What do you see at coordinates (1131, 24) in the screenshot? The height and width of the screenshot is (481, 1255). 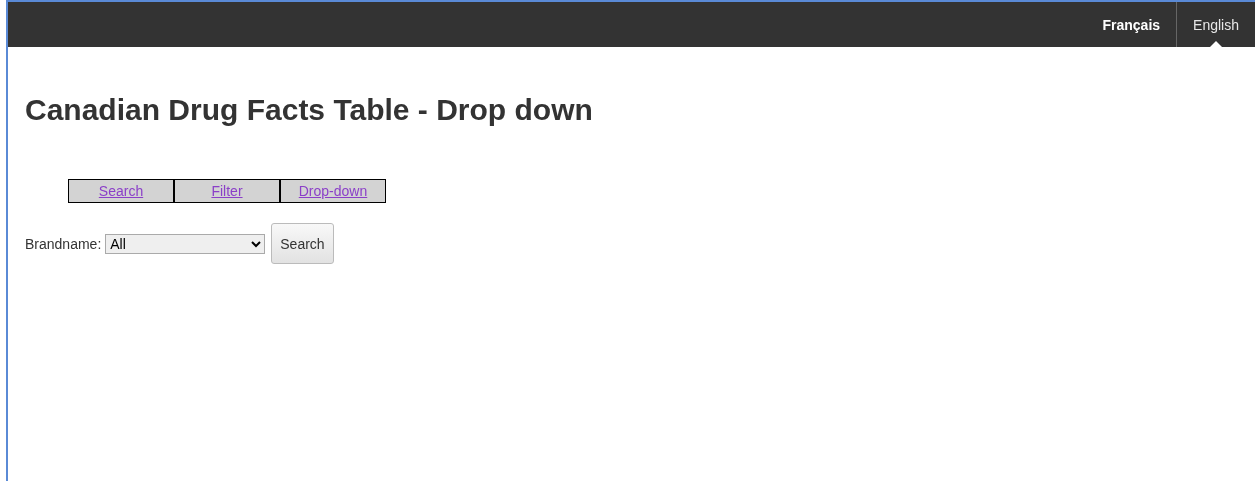 I see `language-link: Français` at bounding box center [1131, 24].